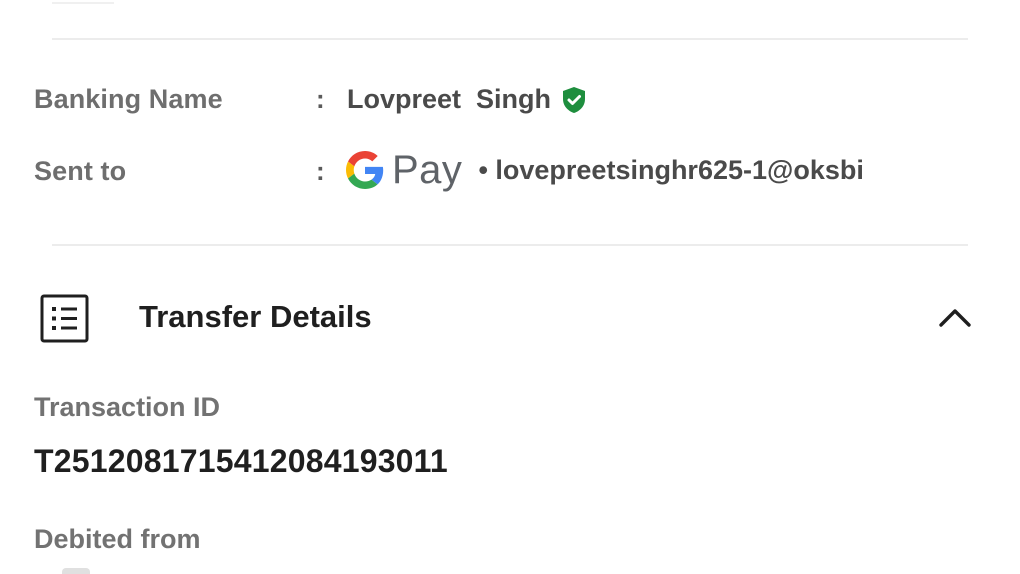 The width and height of the screenshot is (1020, 574). What do you see at coordinates (117, 539) in the screenshot?
I see `debited-from-label: Debited from` at bounding box center [117, 539].